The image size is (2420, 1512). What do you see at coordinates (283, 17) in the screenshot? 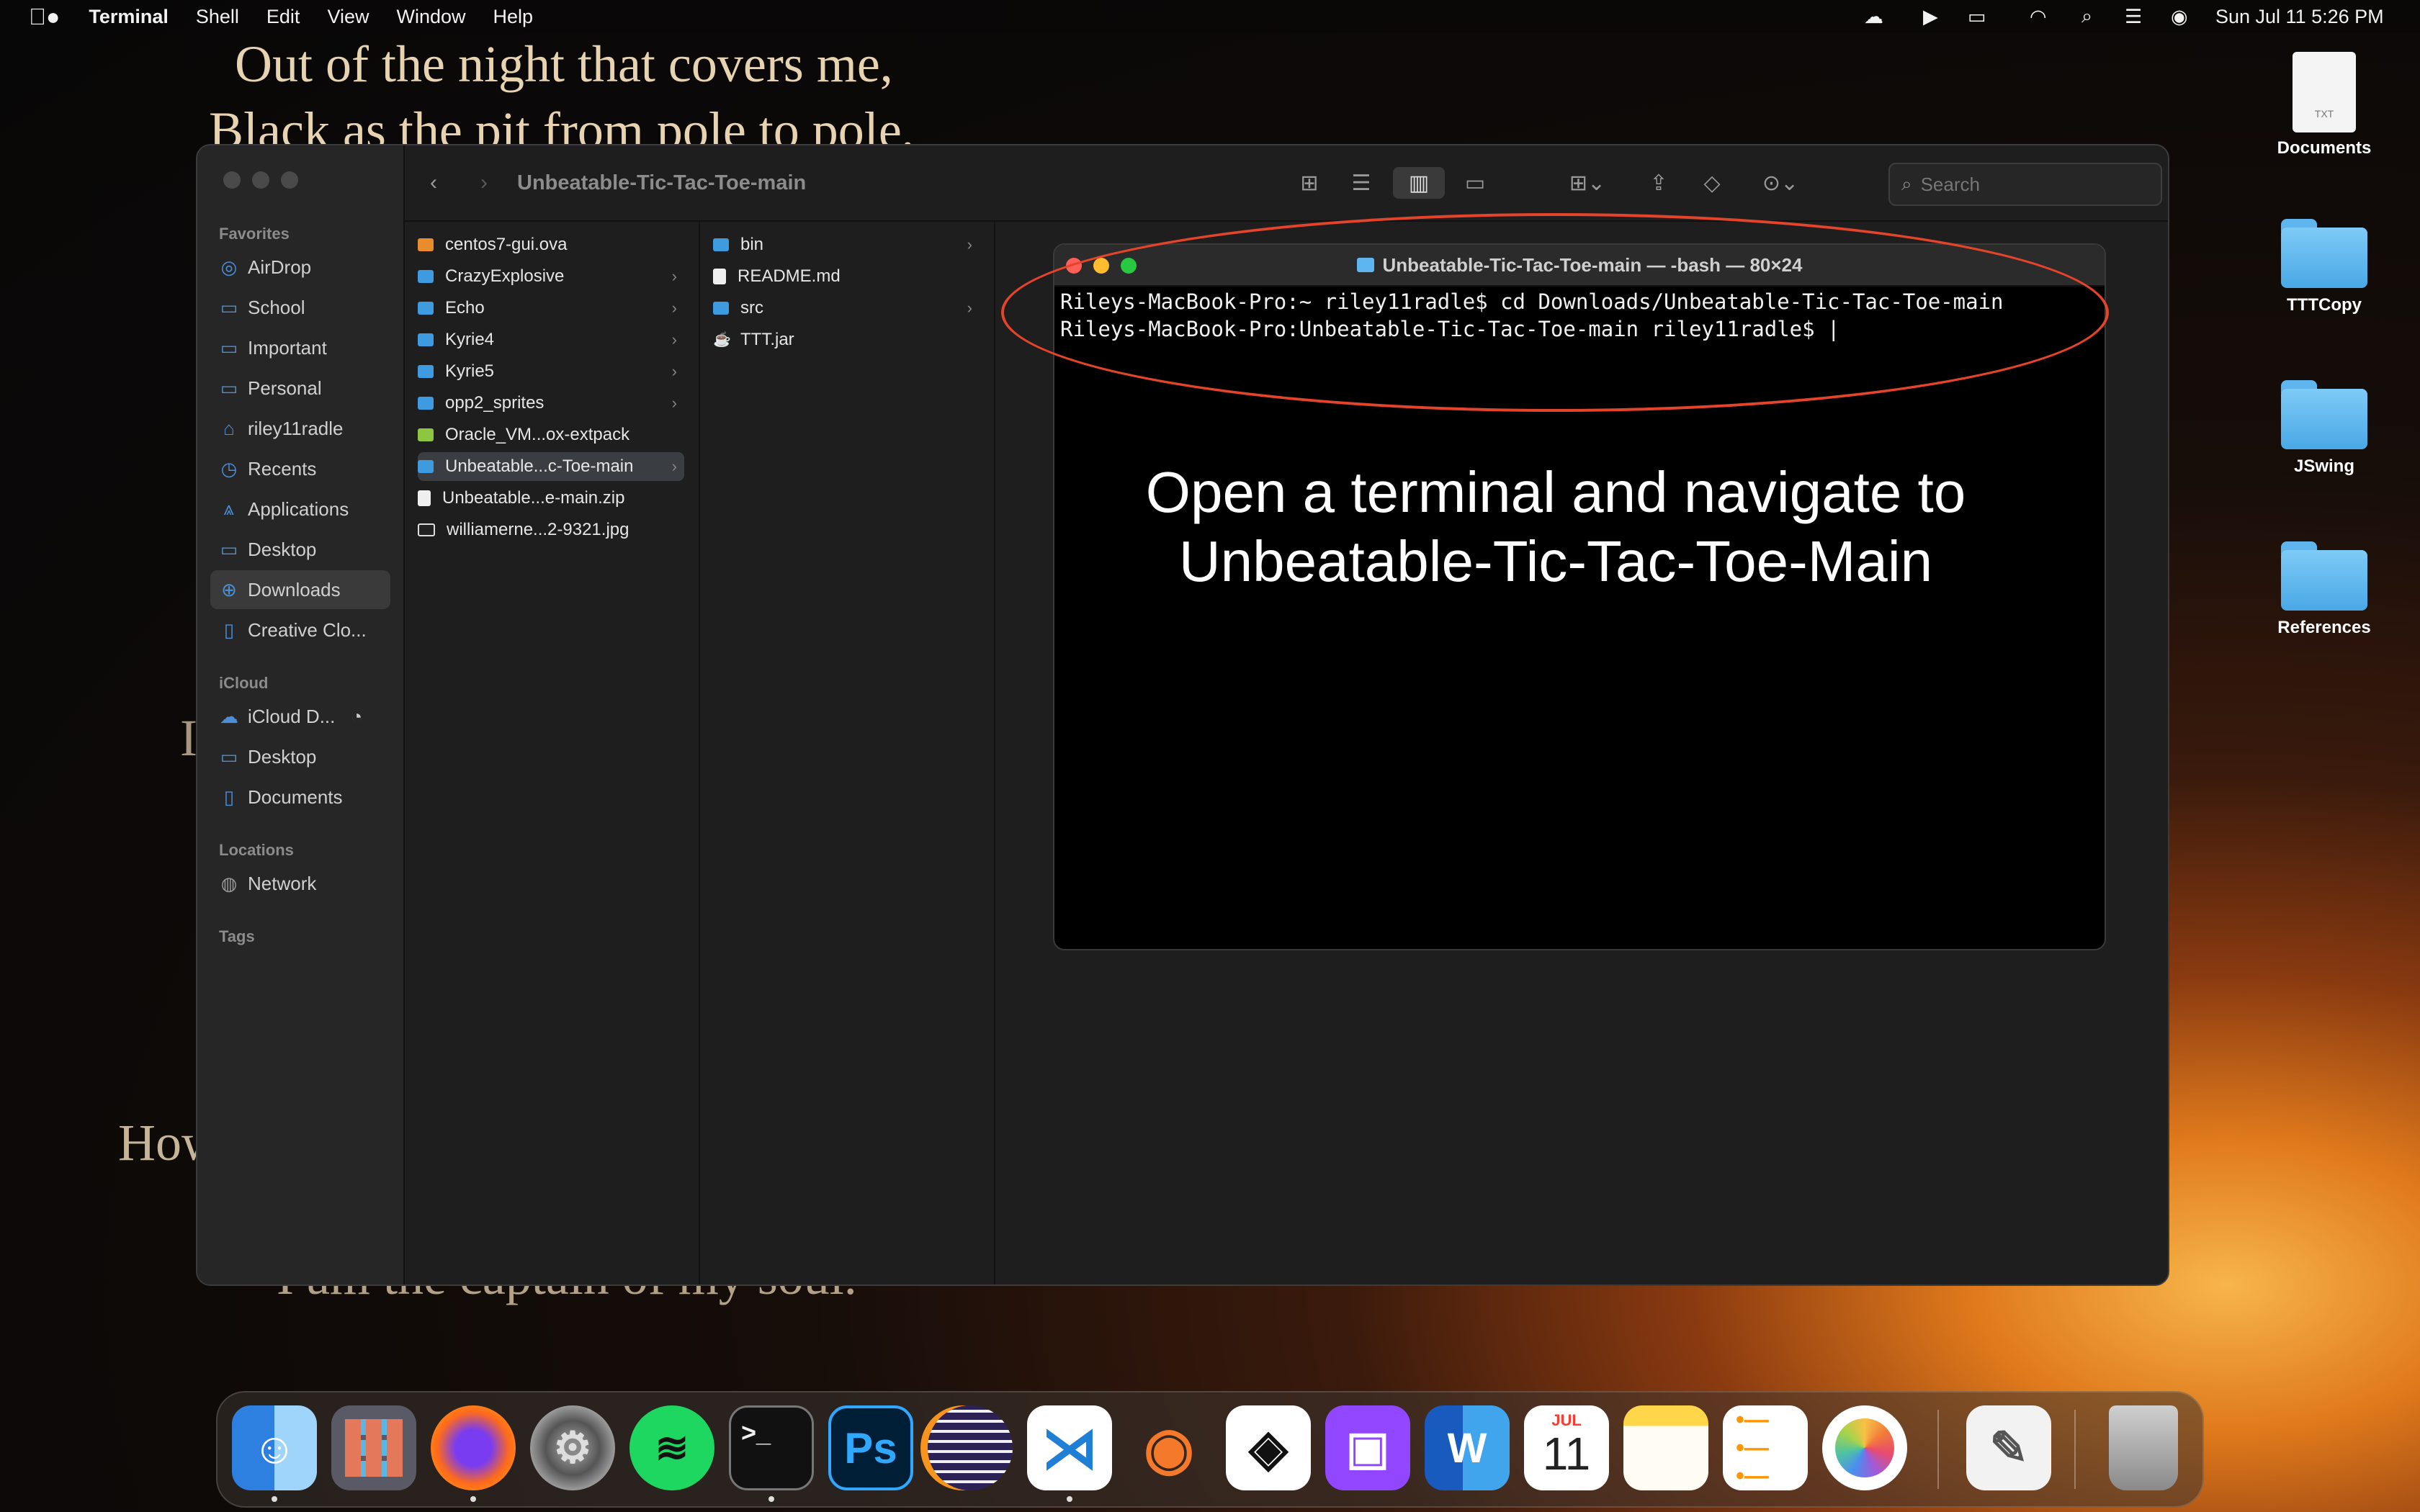
I see `menu-edit: Edit` at bounding box center [283, 17].